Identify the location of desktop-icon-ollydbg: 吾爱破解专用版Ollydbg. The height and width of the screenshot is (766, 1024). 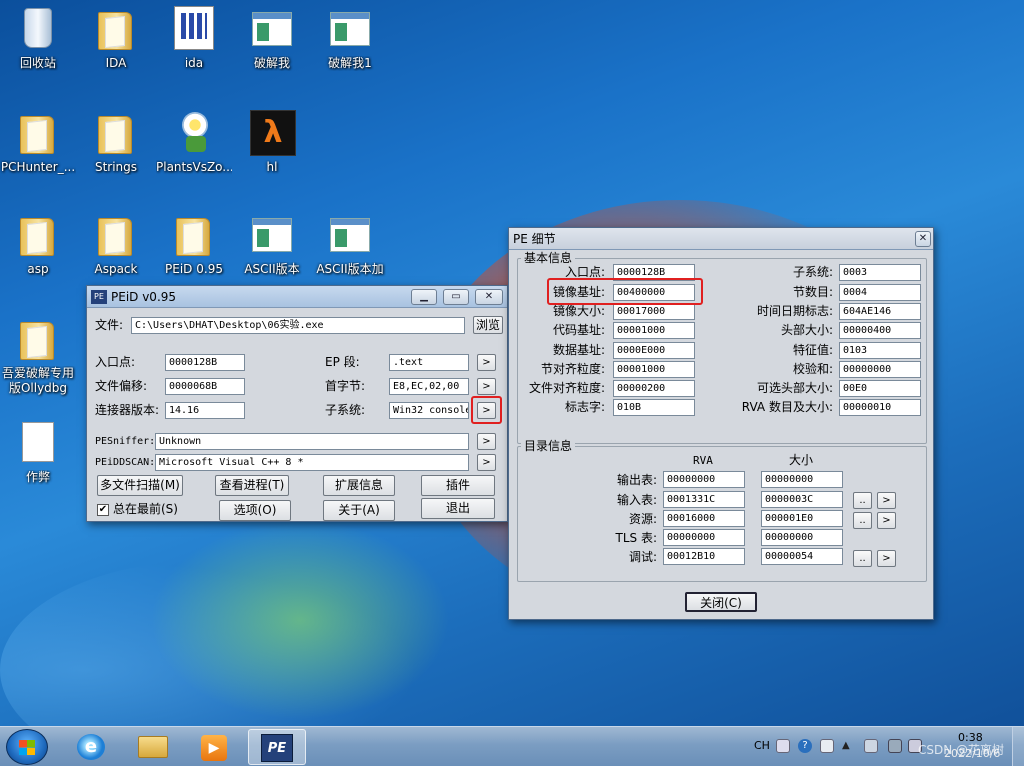
(38, 357).